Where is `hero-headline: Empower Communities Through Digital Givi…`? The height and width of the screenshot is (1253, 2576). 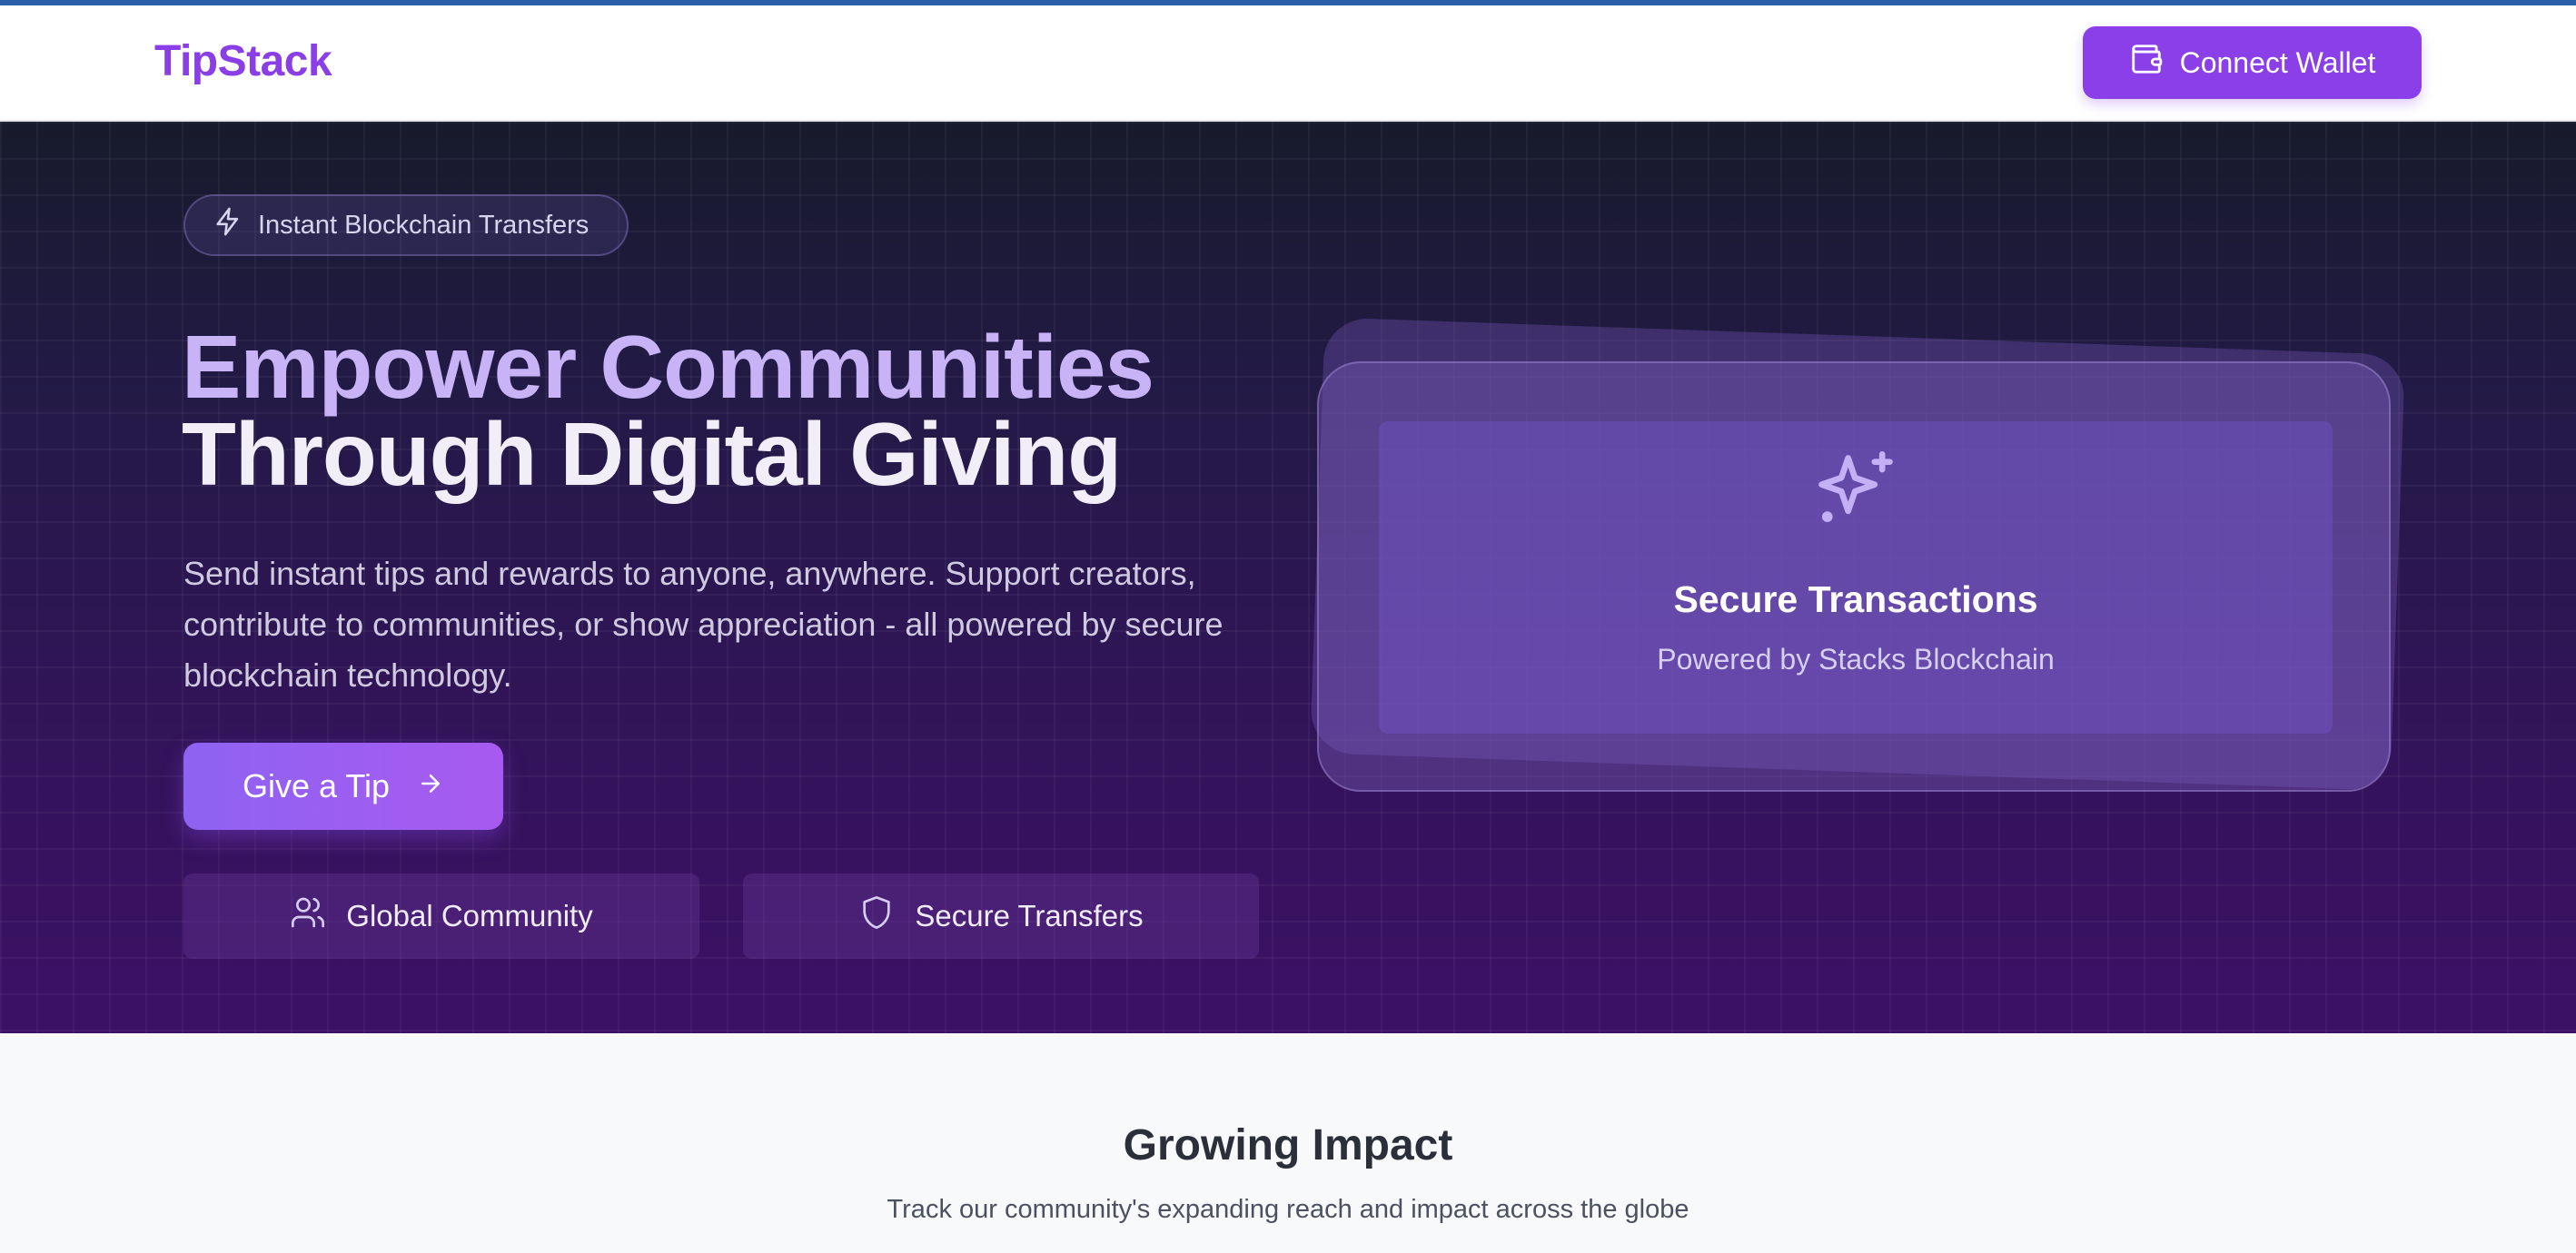
hero-headline: Empower Communities Through Digital Givi… is located at coordinates (772, 410).